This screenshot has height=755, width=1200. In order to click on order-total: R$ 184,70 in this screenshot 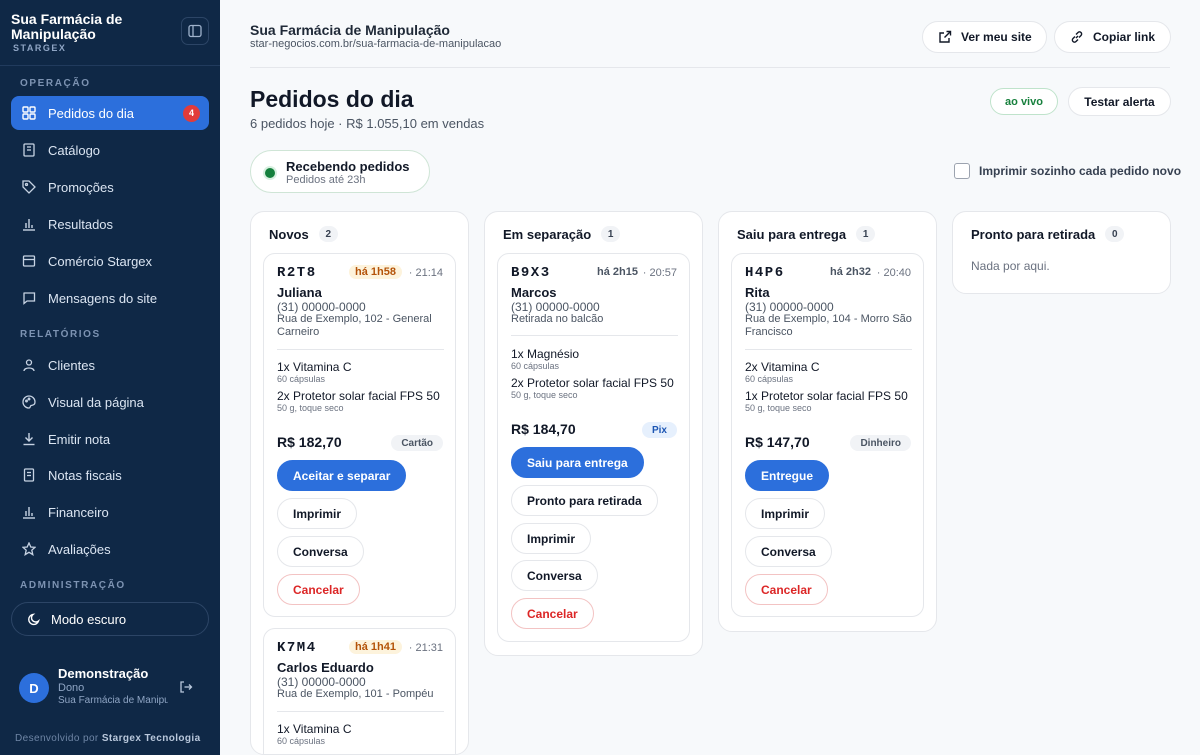, I will do `click(543, 429)`.